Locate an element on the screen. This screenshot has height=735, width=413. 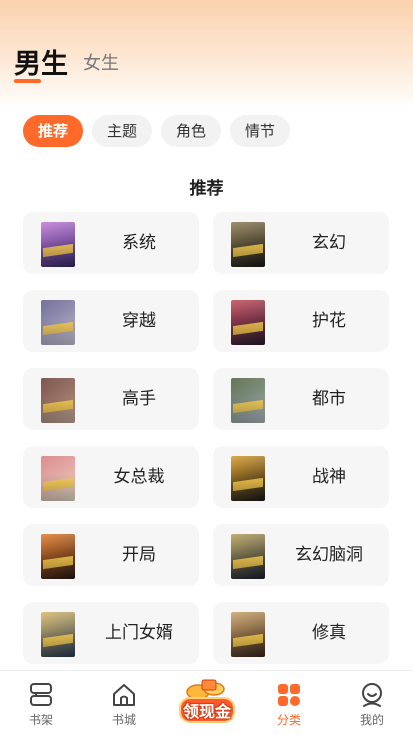
cash-promo-label: 领现金 is located at coordinates (206, 711).